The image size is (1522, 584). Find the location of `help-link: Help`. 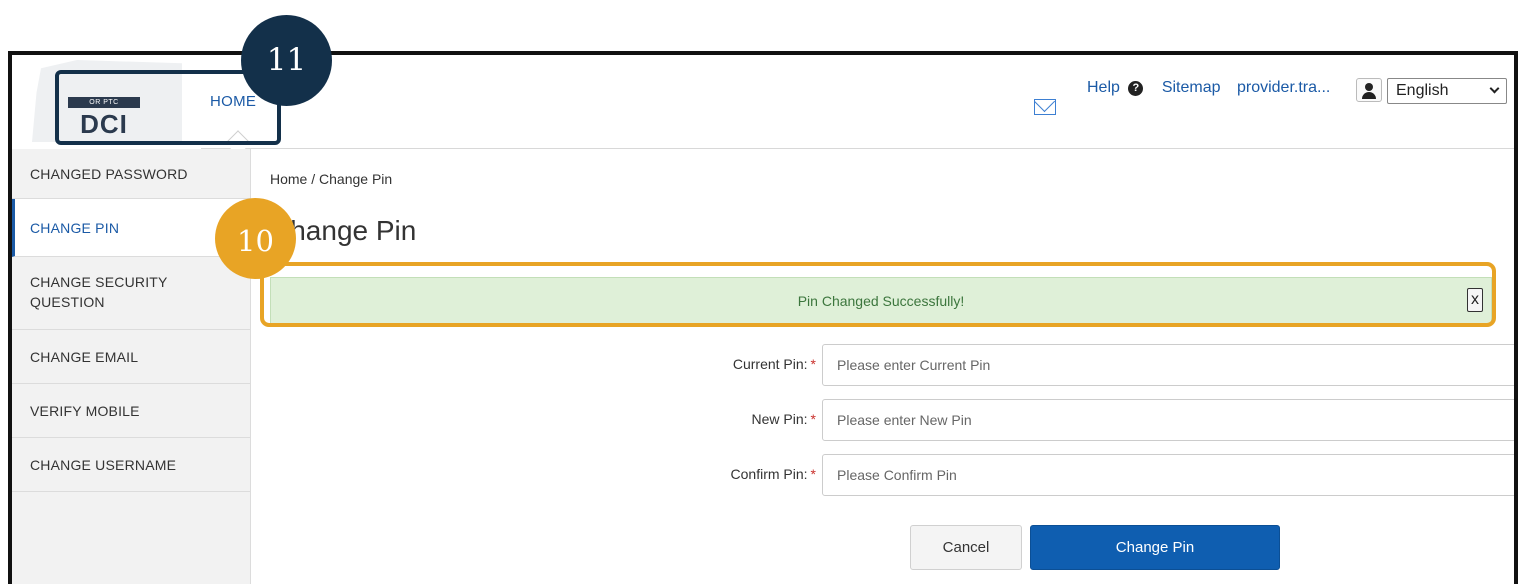

help-link: Help is located at coordinates (1103, 88).